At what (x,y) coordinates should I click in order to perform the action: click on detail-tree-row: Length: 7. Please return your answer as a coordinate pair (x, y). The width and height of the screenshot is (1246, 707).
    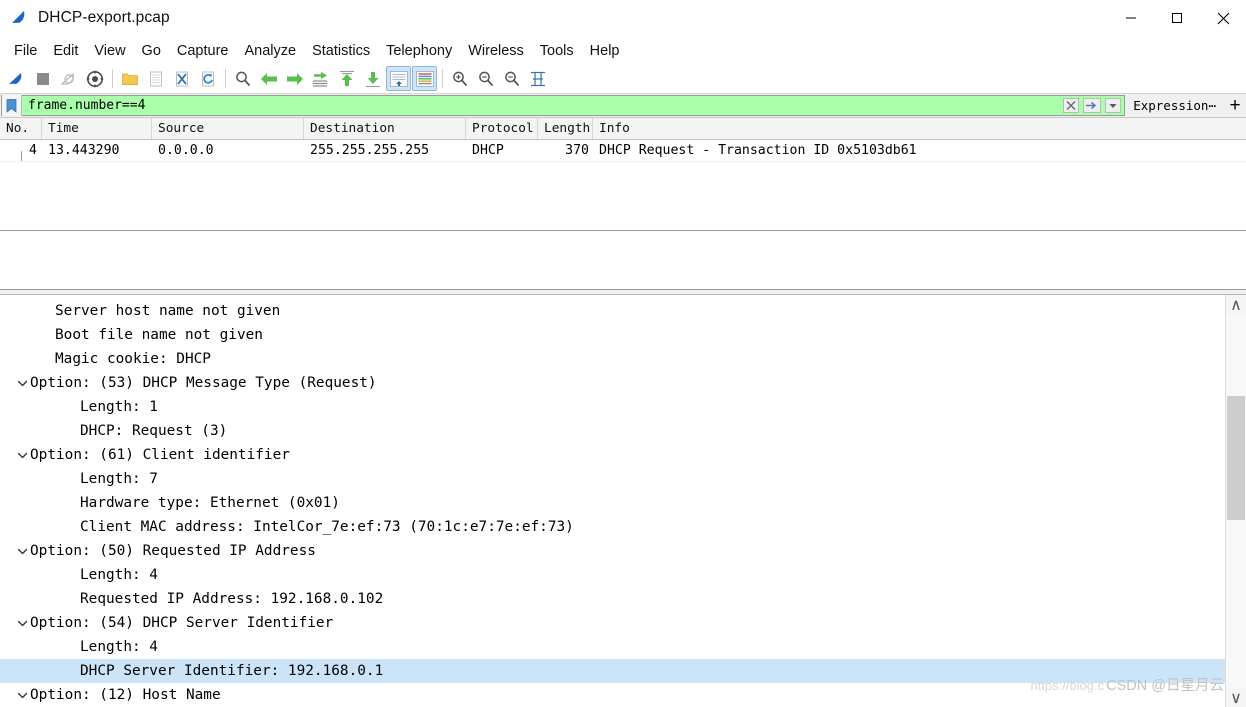
    Looking at the image, I should click on (612, 479).